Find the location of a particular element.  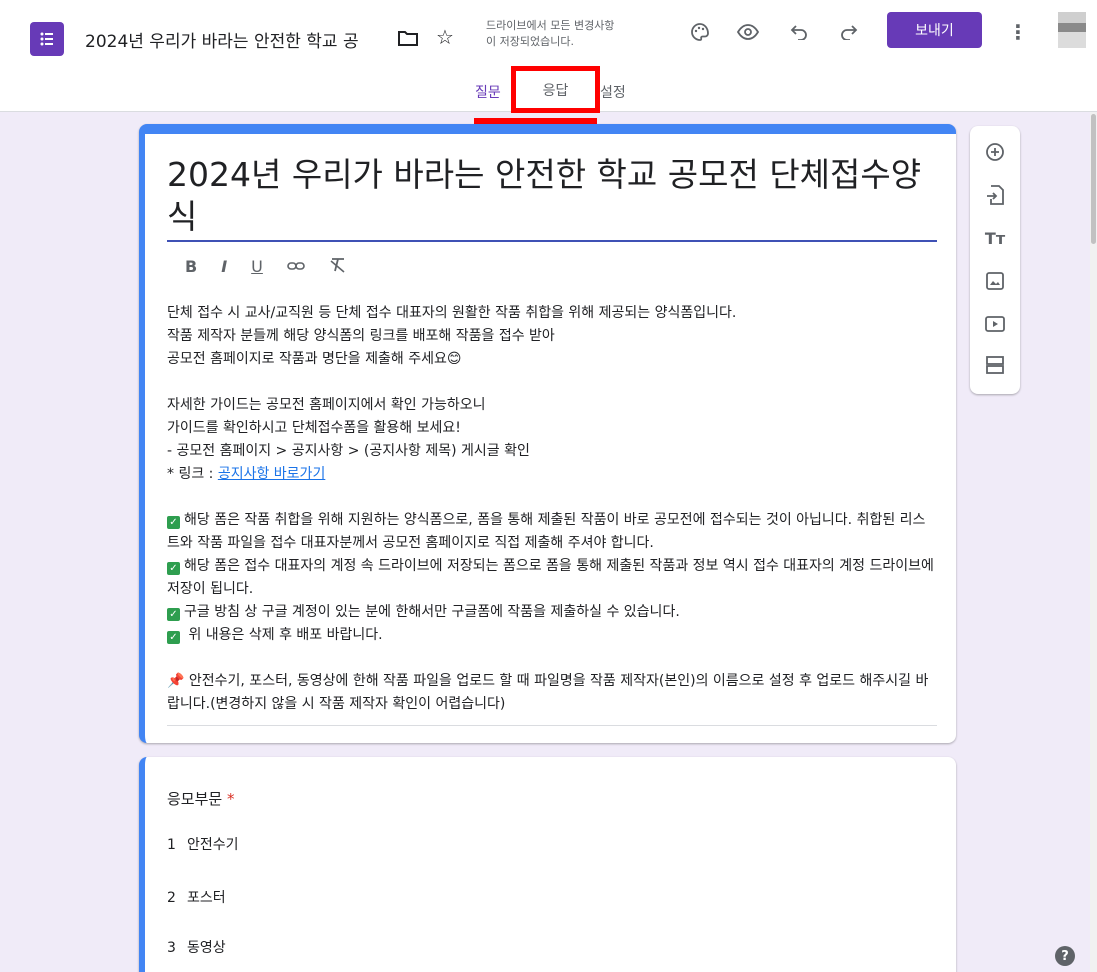

tab-settings: 설정 is located at coordinates (613, 92).